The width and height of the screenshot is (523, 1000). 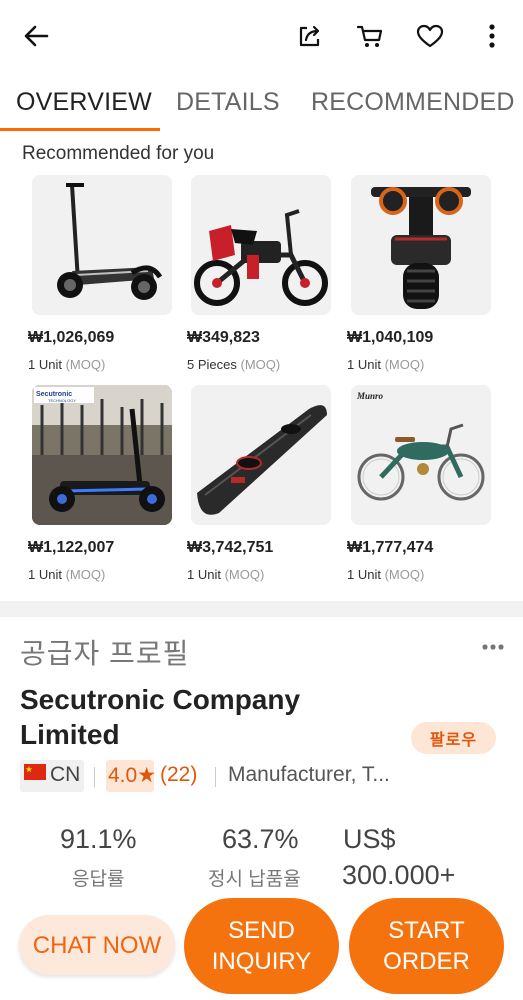 I want to click on send-inquiry-button: SEND INQUIRY, so click(x=261, y=946).